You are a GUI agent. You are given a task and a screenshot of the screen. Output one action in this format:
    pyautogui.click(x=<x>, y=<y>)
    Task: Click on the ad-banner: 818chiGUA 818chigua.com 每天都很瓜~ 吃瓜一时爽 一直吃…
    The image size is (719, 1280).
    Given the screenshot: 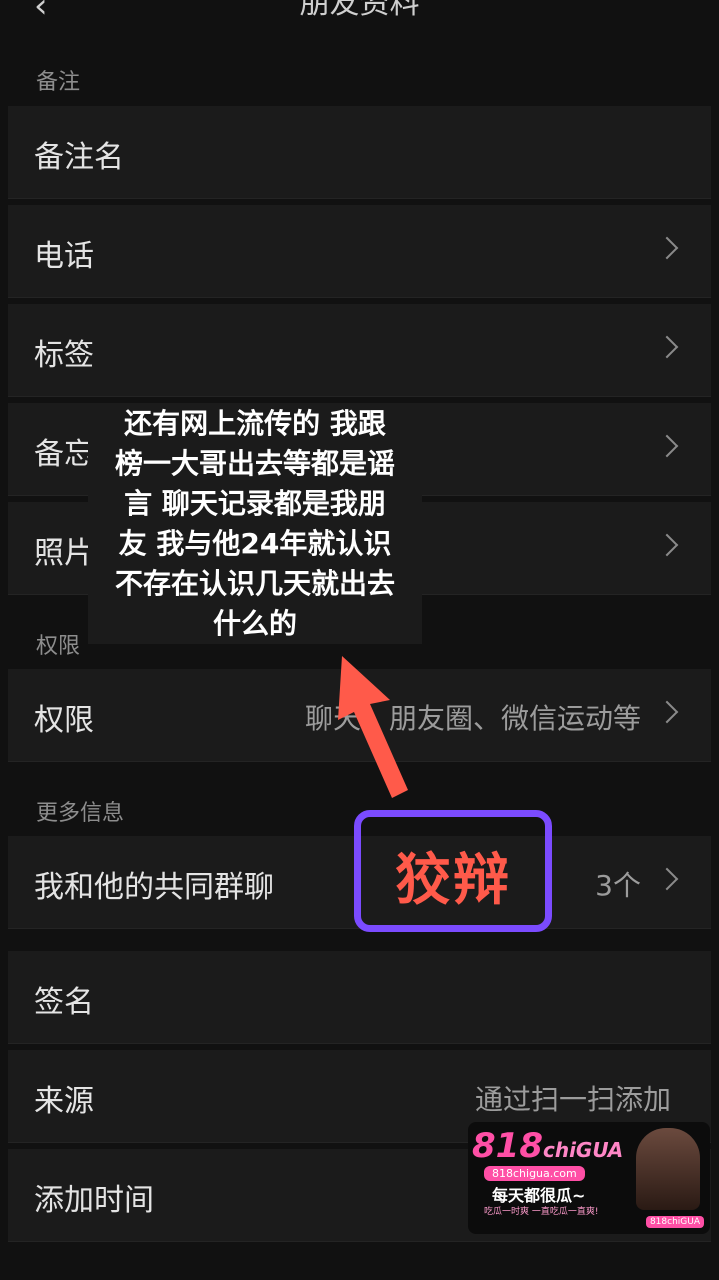 What is the action you would take?
    pyautogui.click(x=589, y=1178)
    